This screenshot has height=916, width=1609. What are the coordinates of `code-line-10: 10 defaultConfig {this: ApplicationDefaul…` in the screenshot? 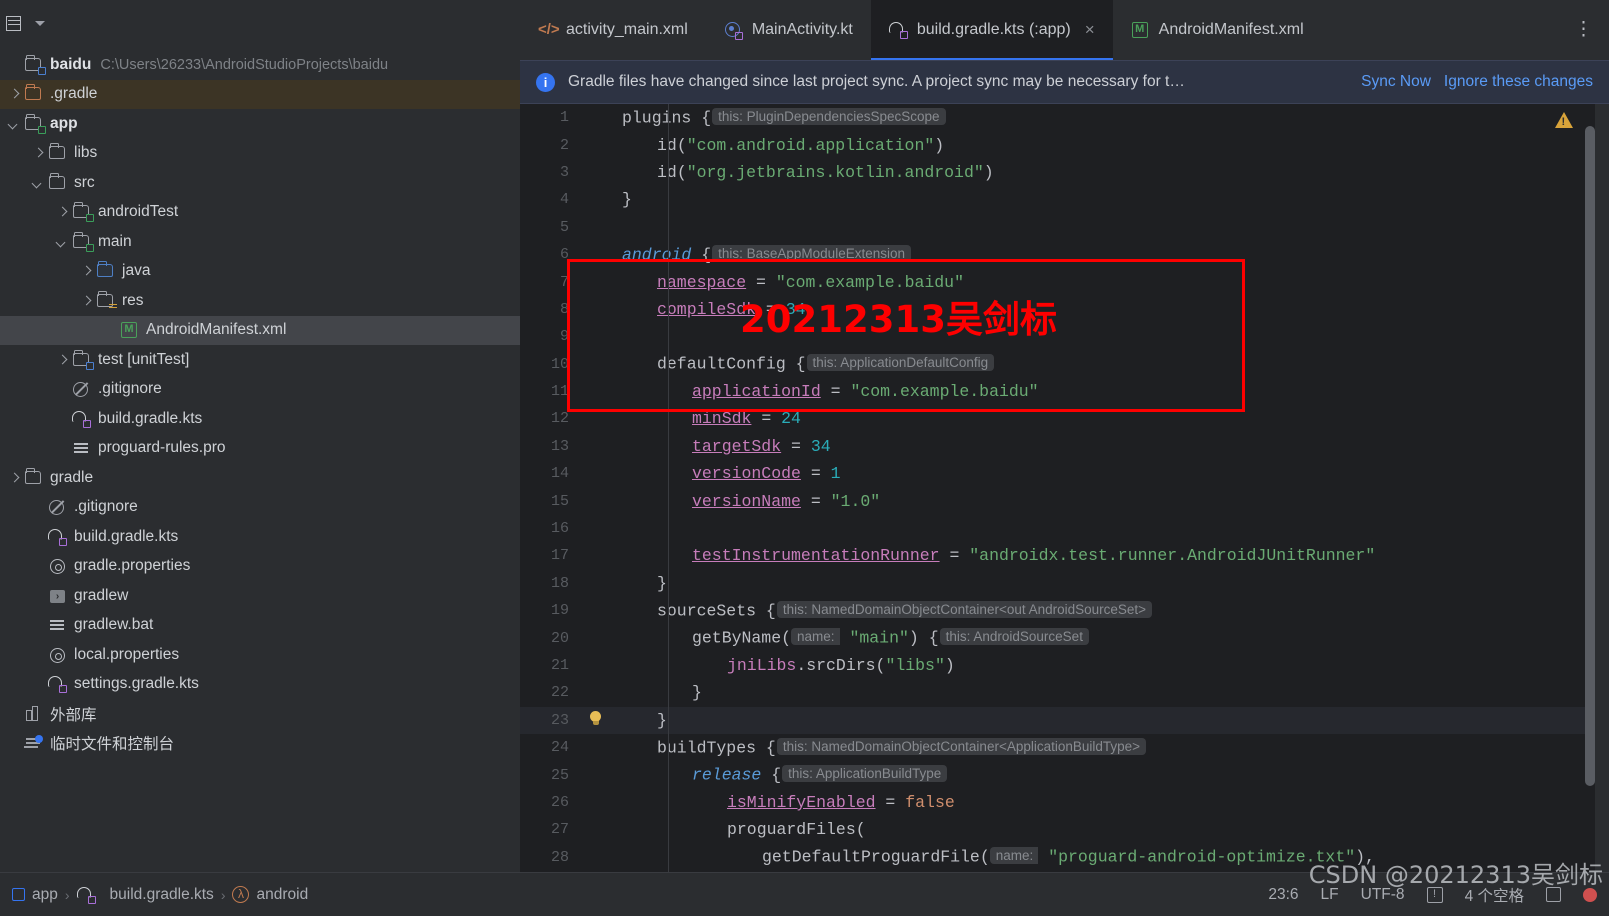 It's located at (1064, 364).